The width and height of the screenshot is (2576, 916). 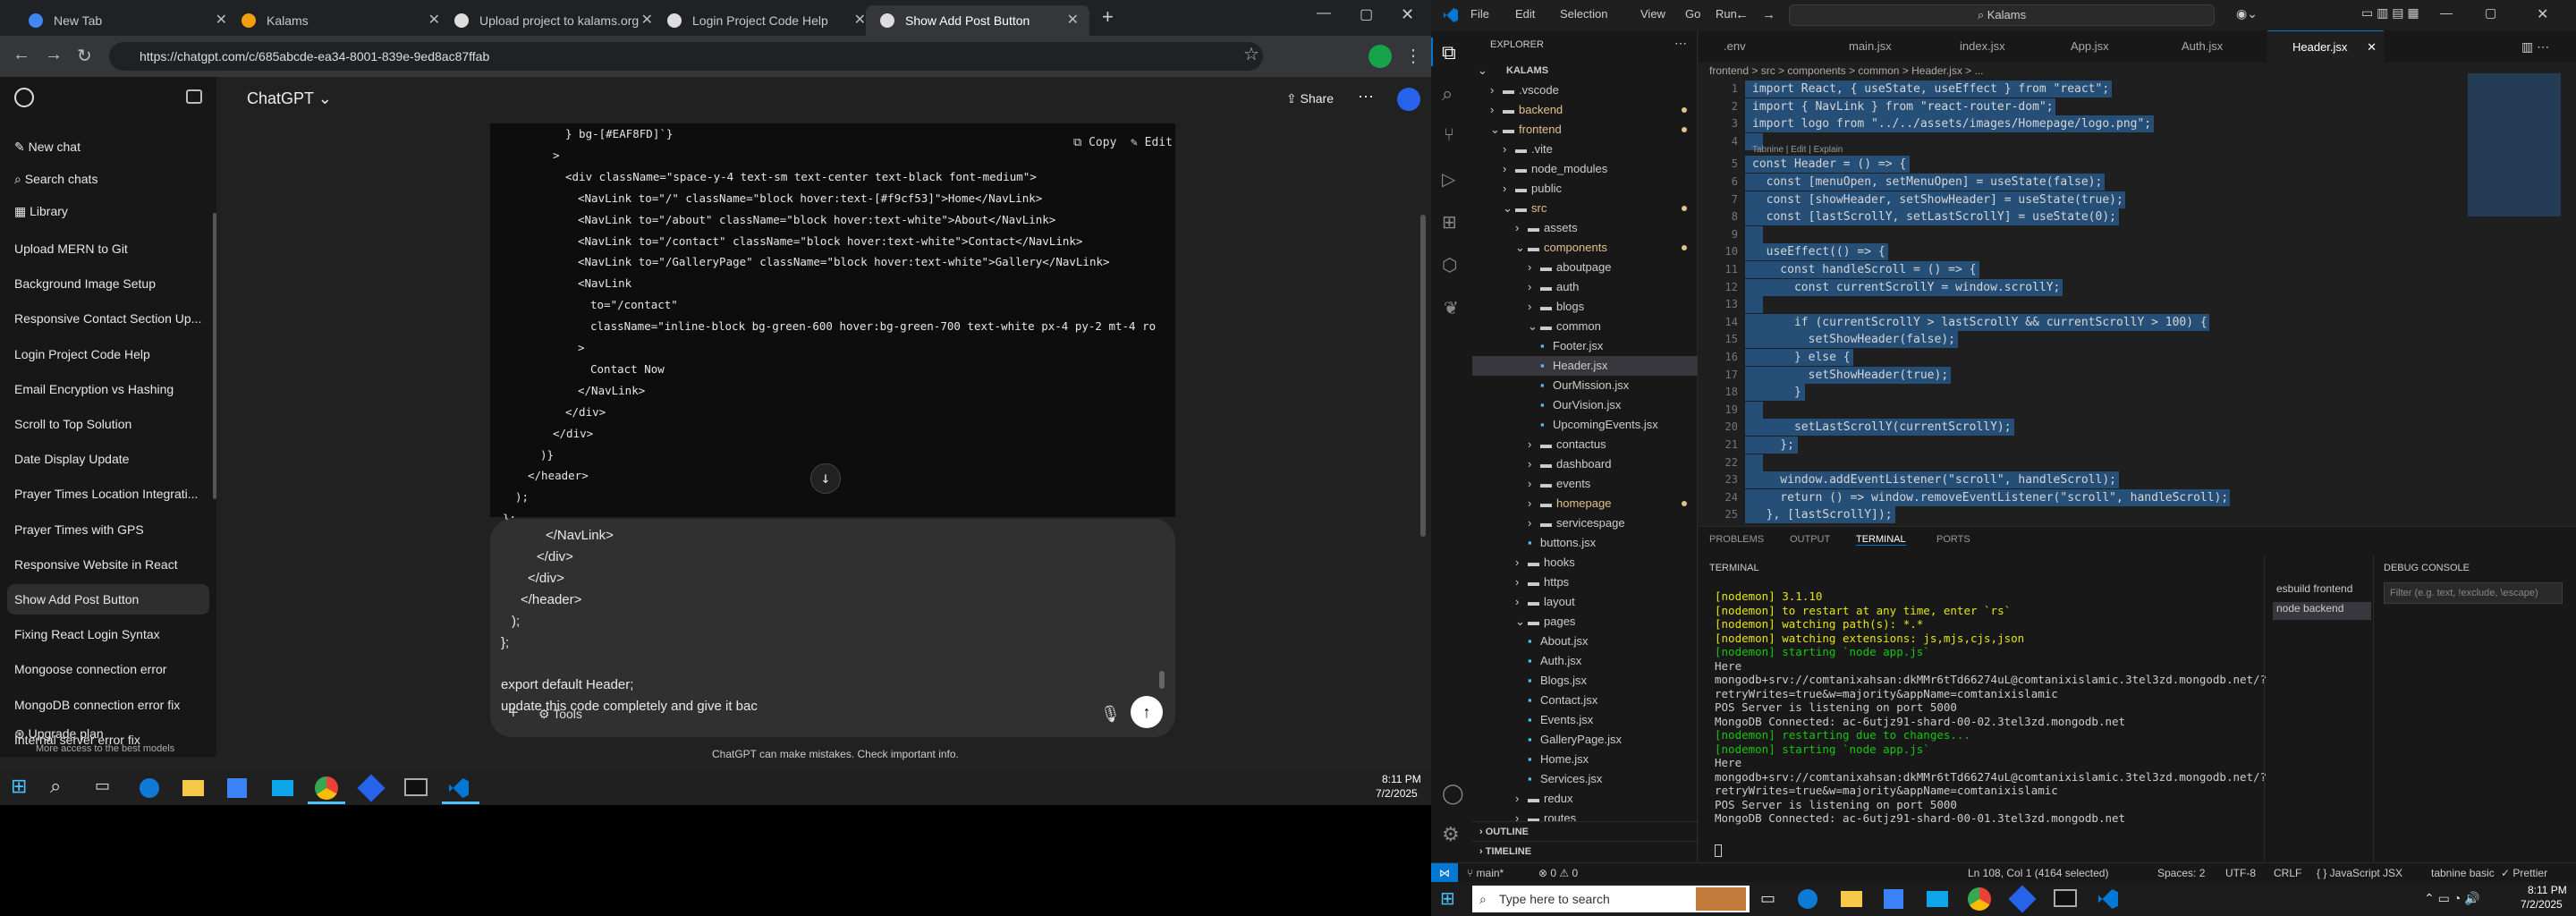 I want to click on menu-item: View, so click(x=1652, y=14).